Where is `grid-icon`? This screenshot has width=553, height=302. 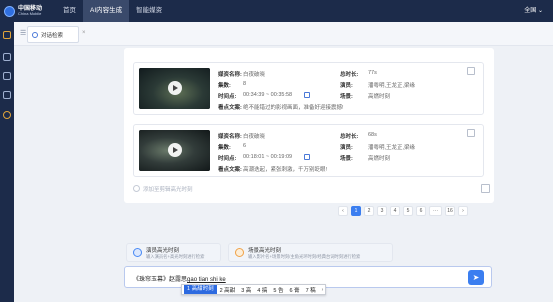
grid-icon is located at coordinates (7, 95).